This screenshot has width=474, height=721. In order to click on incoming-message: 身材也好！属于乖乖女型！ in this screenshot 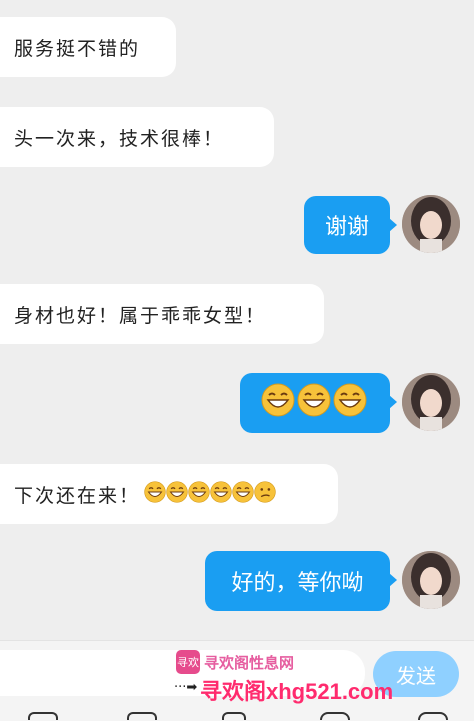, I will do `click(162, 314)`.